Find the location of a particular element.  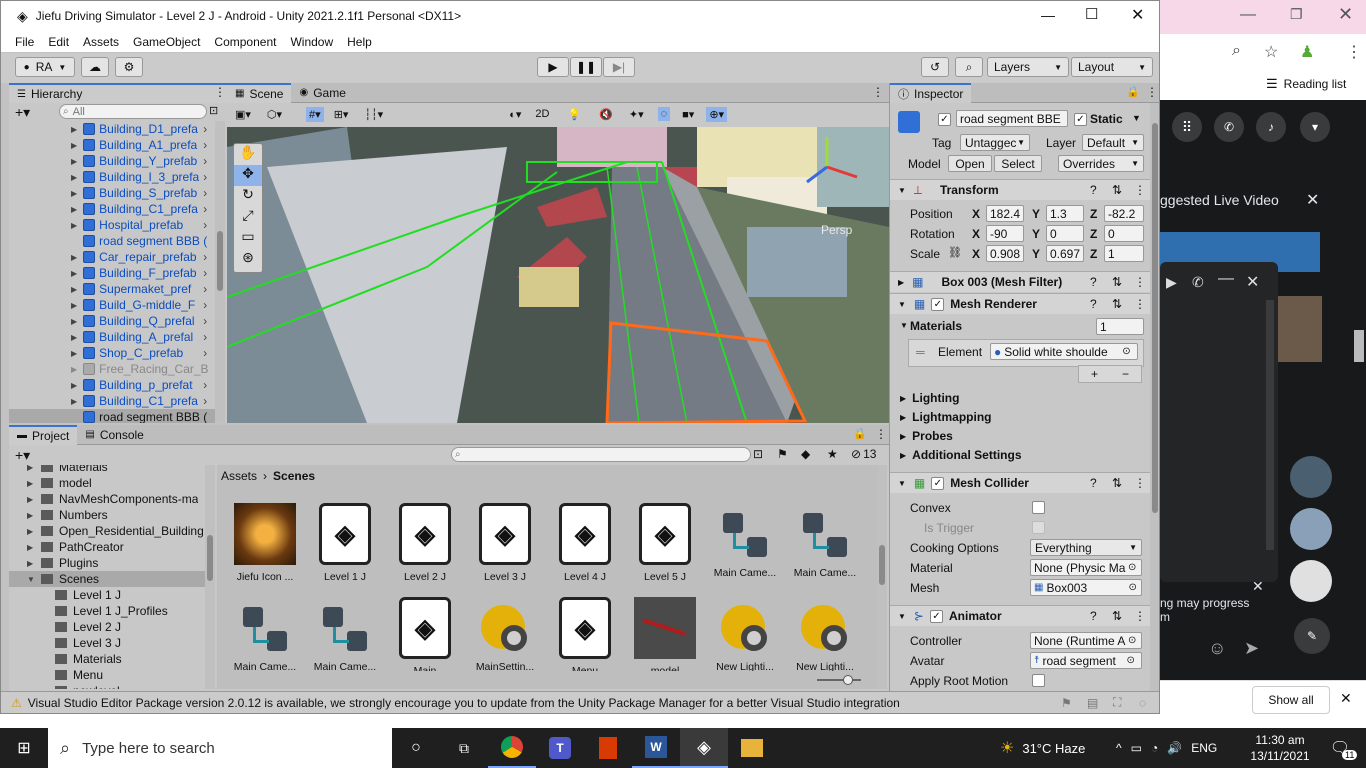

tab-scene: ▦ Scene is located at coordinates (259, 92).